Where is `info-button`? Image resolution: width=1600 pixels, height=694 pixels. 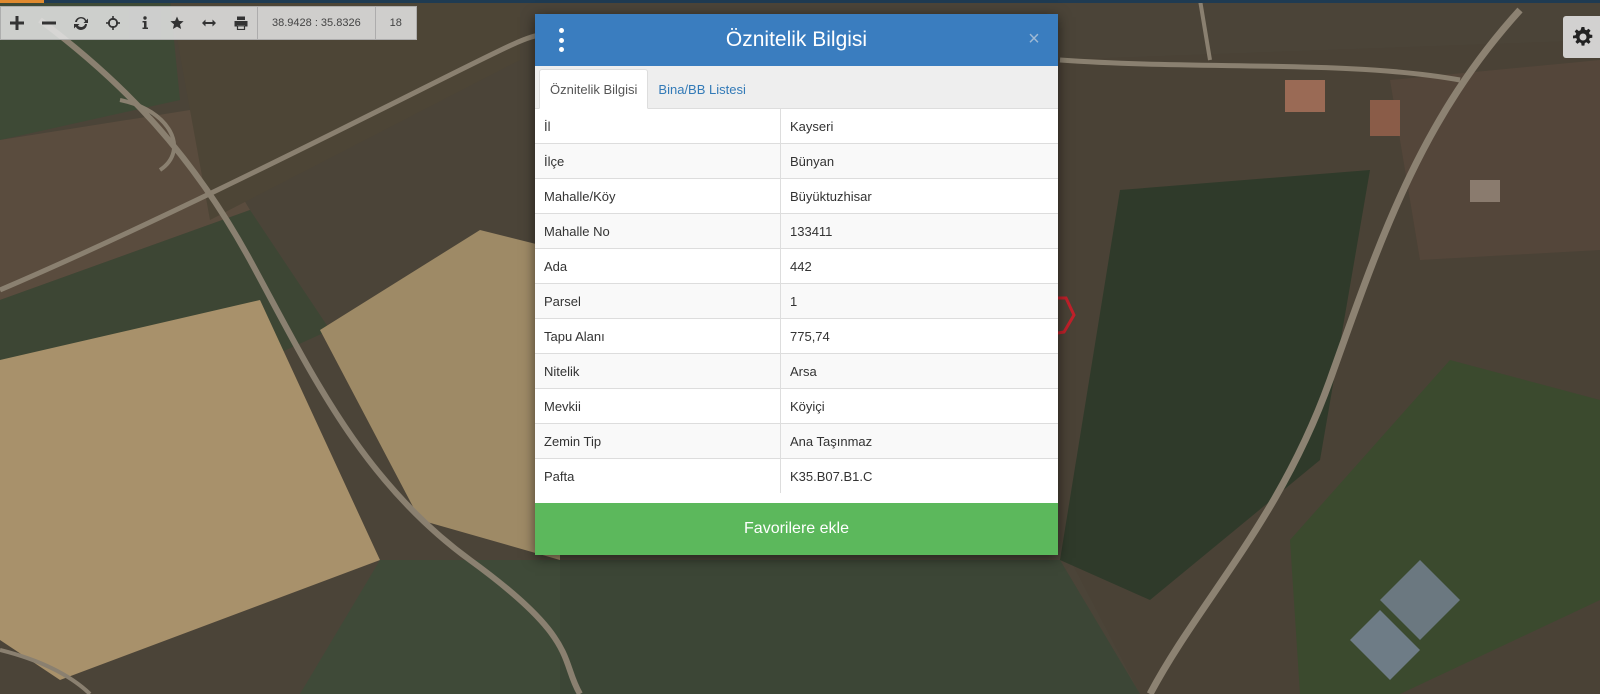 info-button is located at coordinates (145, 23).